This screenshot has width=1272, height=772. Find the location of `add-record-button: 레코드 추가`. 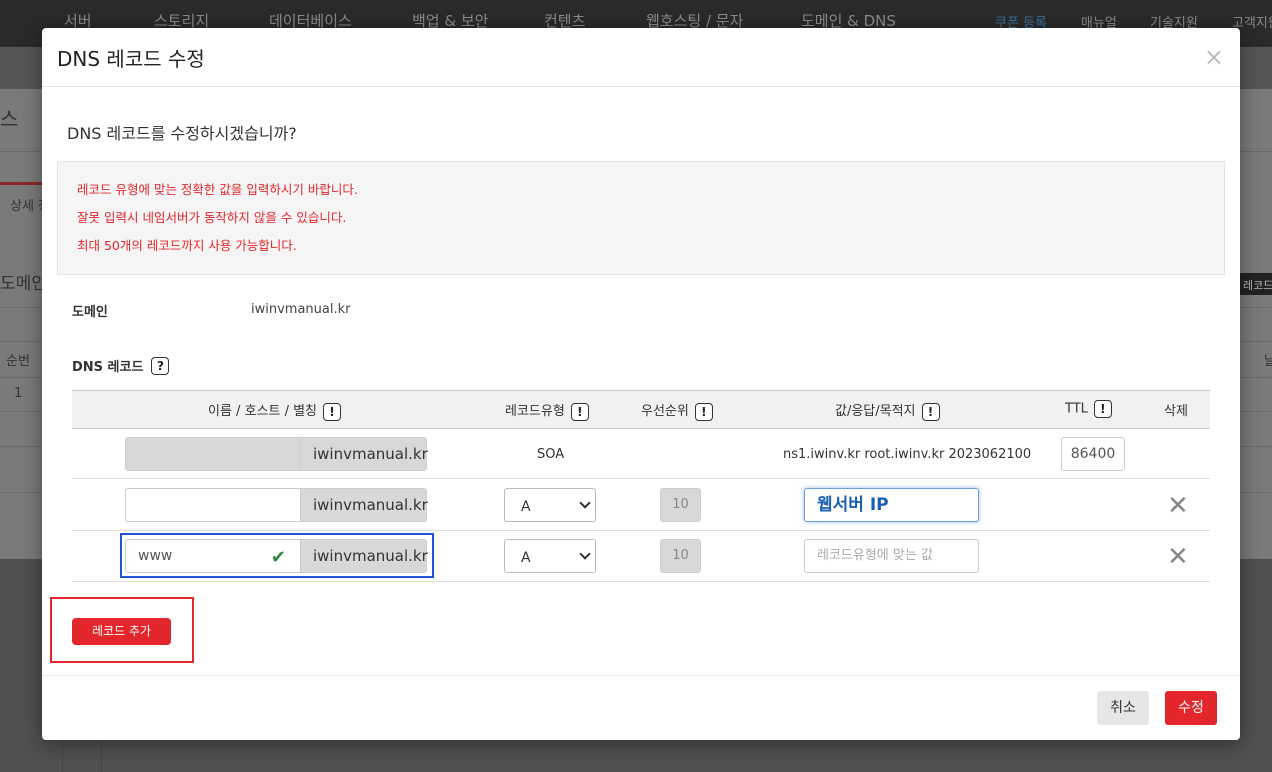

add-record-button: 레코드 추가 is located at coordinates (121, 631).